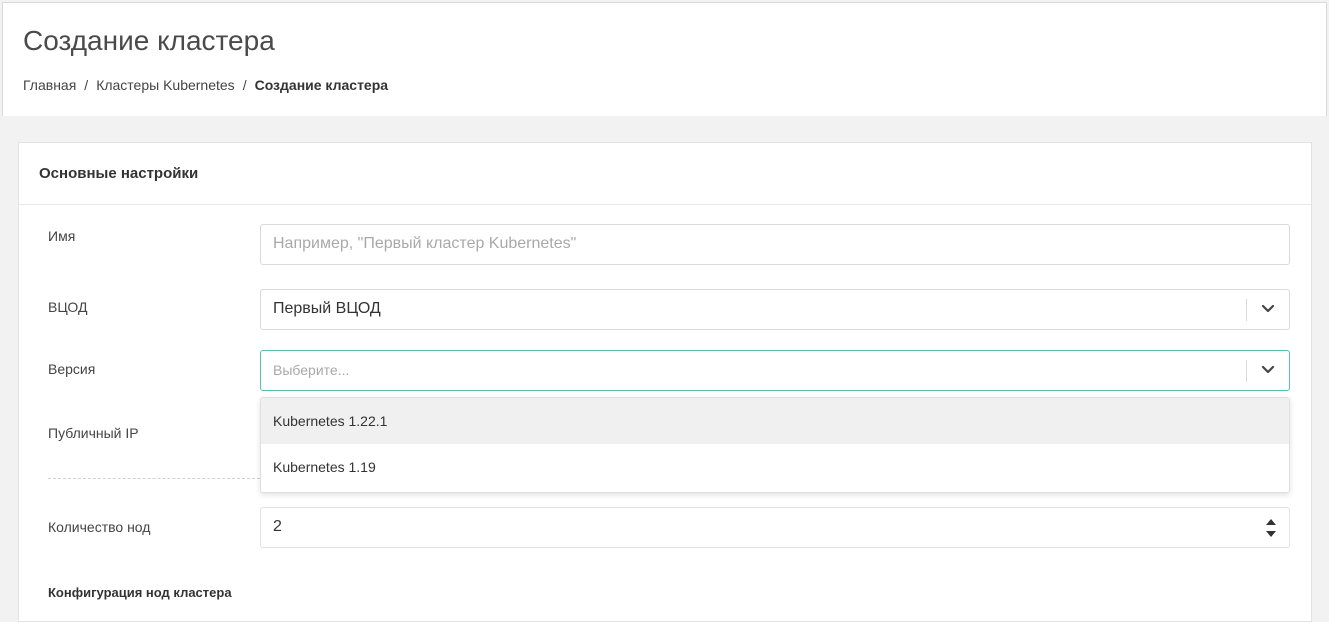 Image resolution: width=1329 pixels, height=622 pixels. Describe the element at coordinates (425, 243) in the screenshot. I see `name-placeholder: Например, "Первый кластер Kubernetes"` at that location.